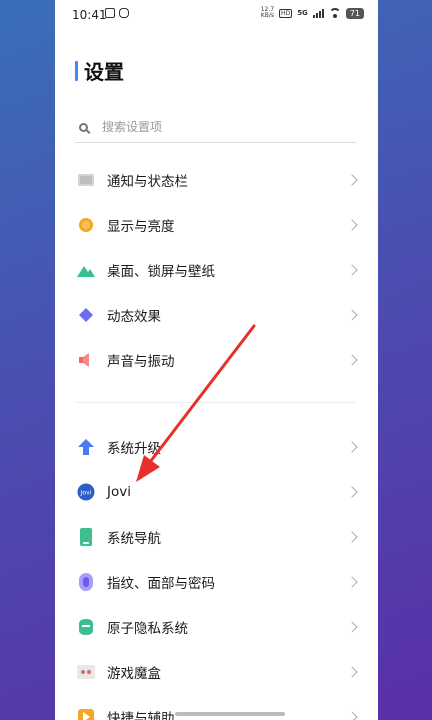 Image resolution: width=432 pixels, height=720 pixels. I want to click on annotation-arrow-icon, so click(196, 403).